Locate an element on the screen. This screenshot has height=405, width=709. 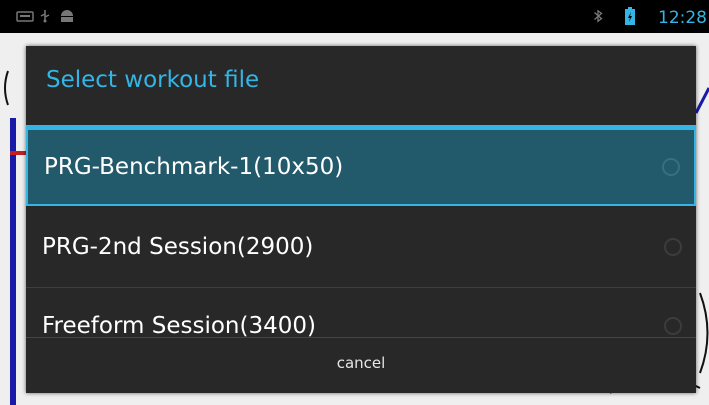
keyboard-icon is located at coordinates (25, 16).